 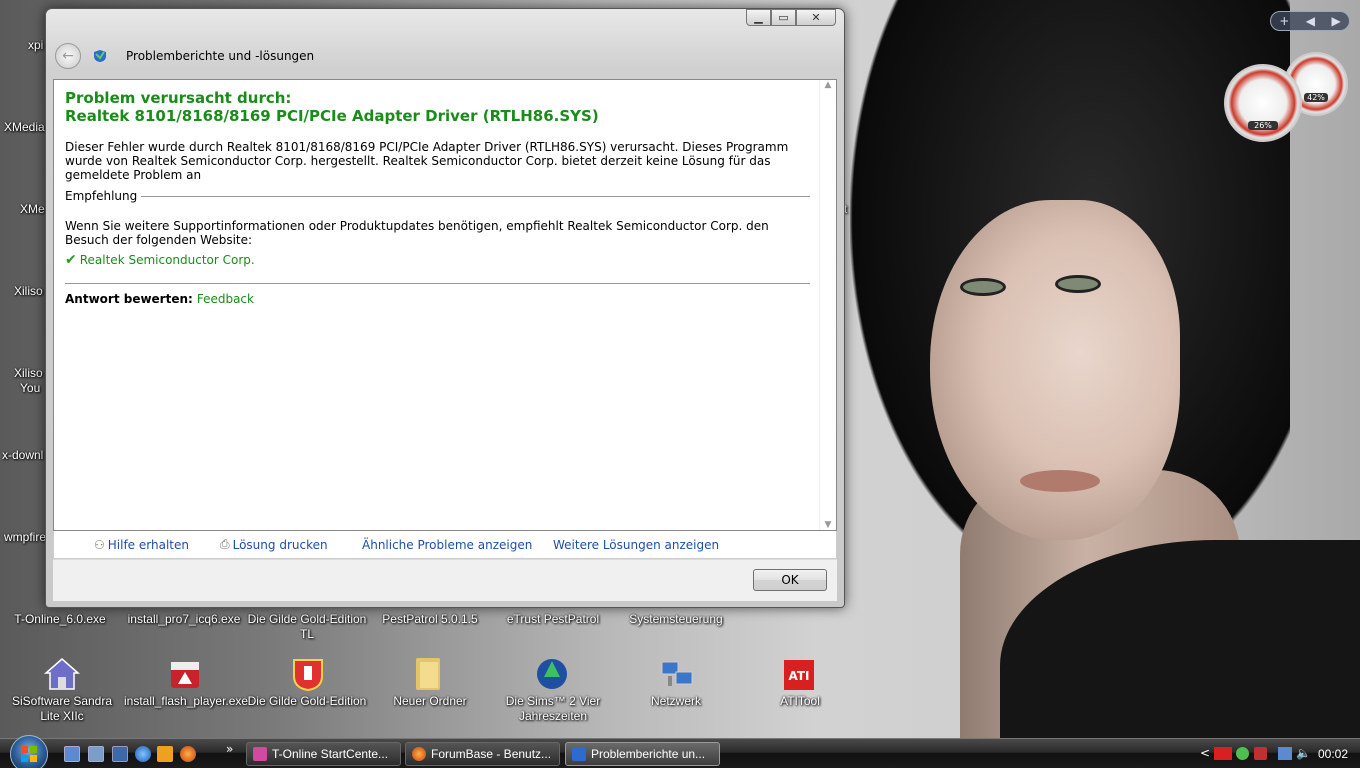 I want to click on maximize-icon: ▭, so click(x=783, y=17).